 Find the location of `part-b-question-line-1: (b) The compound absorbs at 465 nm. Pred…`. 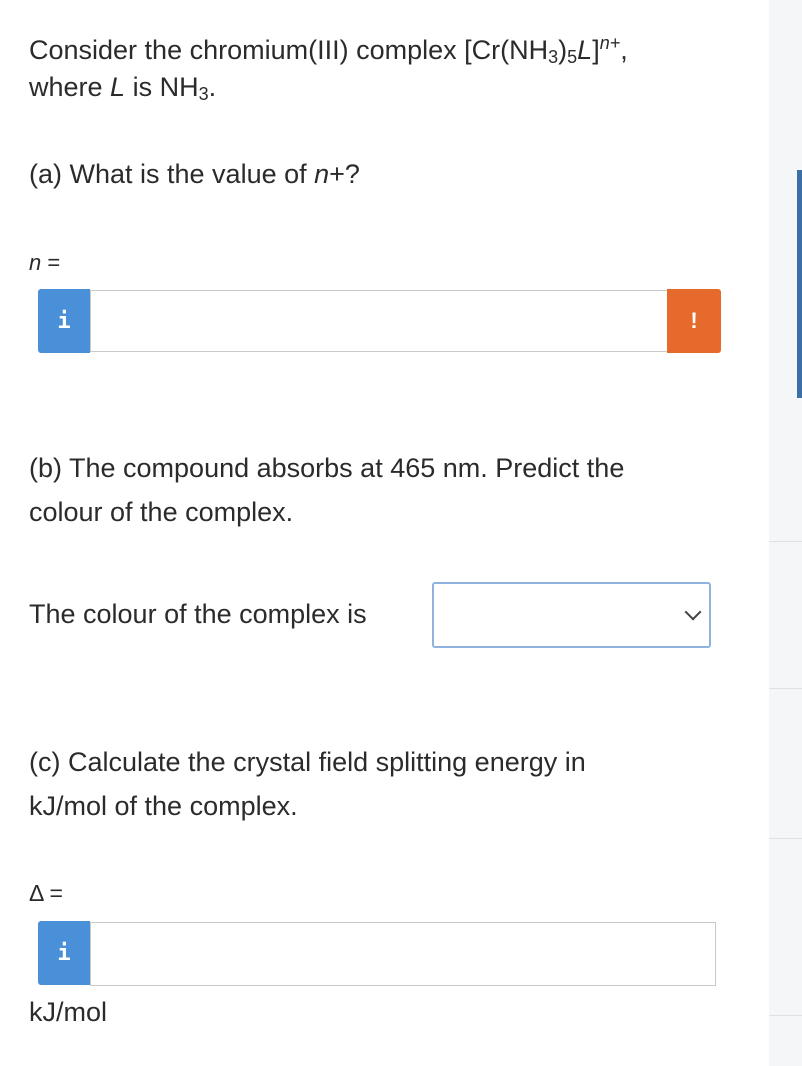

part-b-question-line-1: (b) The compound absorbs at 465 nm. Pred… is located at coordinates (327, 468).